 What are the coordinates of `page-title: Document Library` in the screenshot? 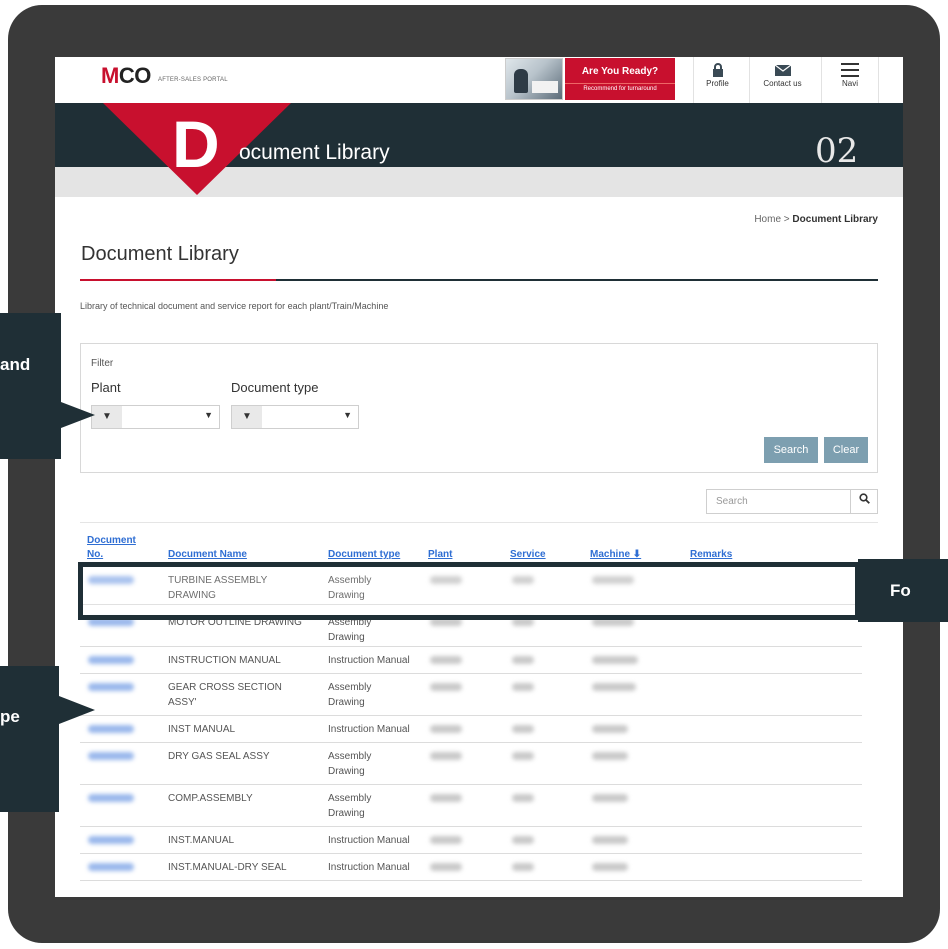 It's located at (160, 254).